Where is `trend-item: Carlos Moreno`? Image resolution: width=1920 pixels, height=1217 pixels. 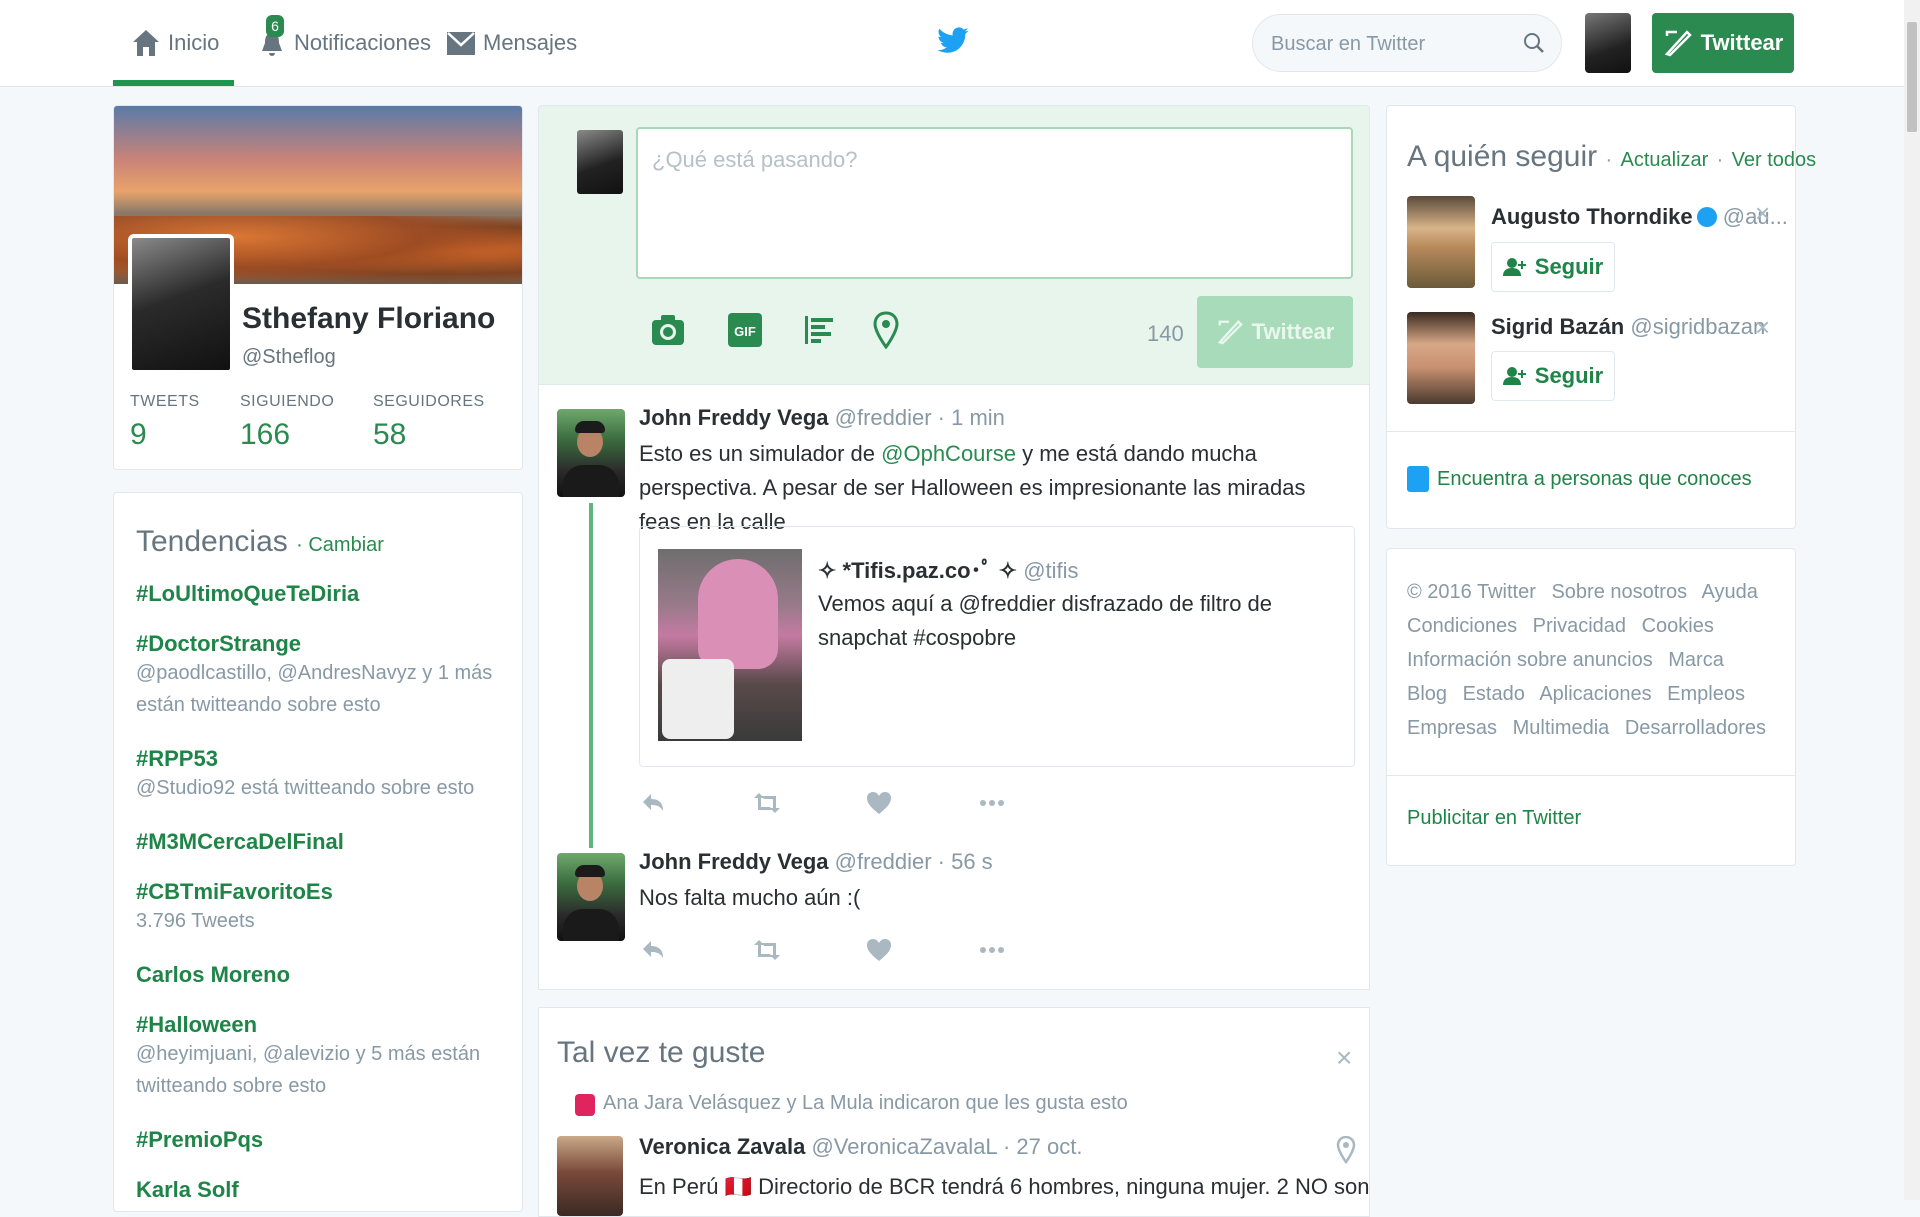 trend-item: Carlos Moreno is located at coordinates (321, 975).